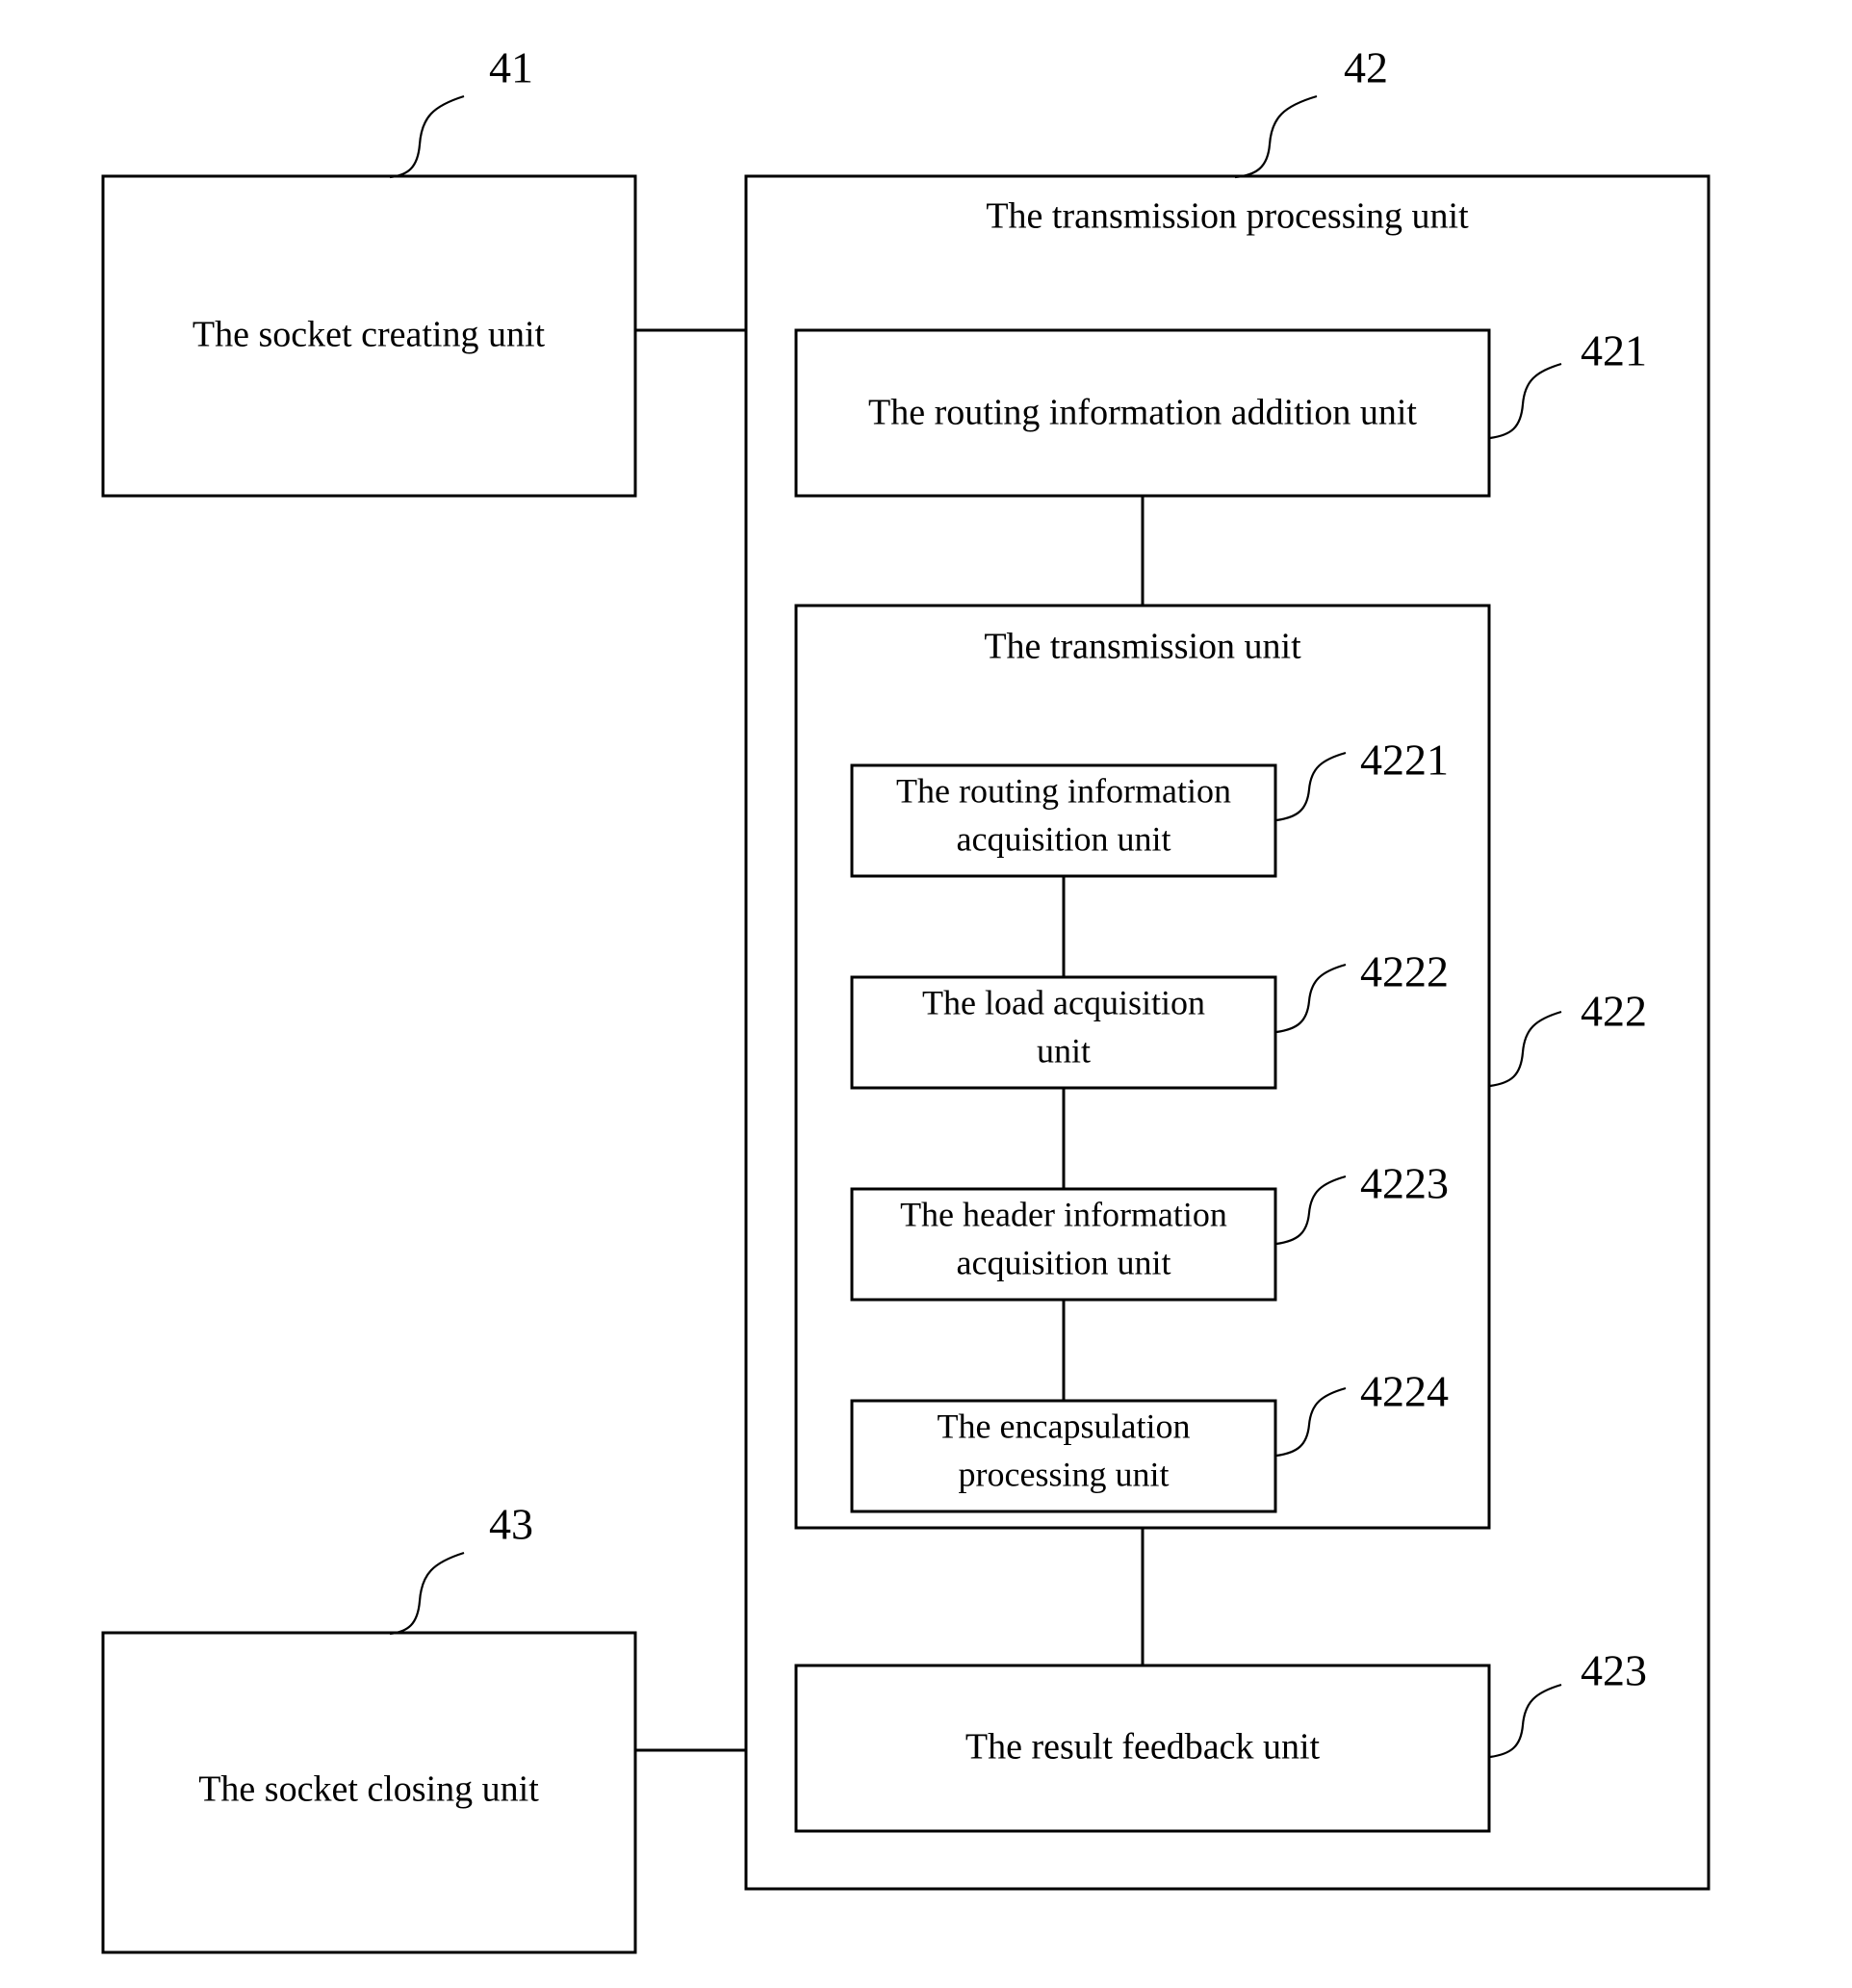  Describe the element at coordinates (1227, 216) in the screenshot. I see `block-transmission-processing-unit-label: The transmission processing unit` at that location.